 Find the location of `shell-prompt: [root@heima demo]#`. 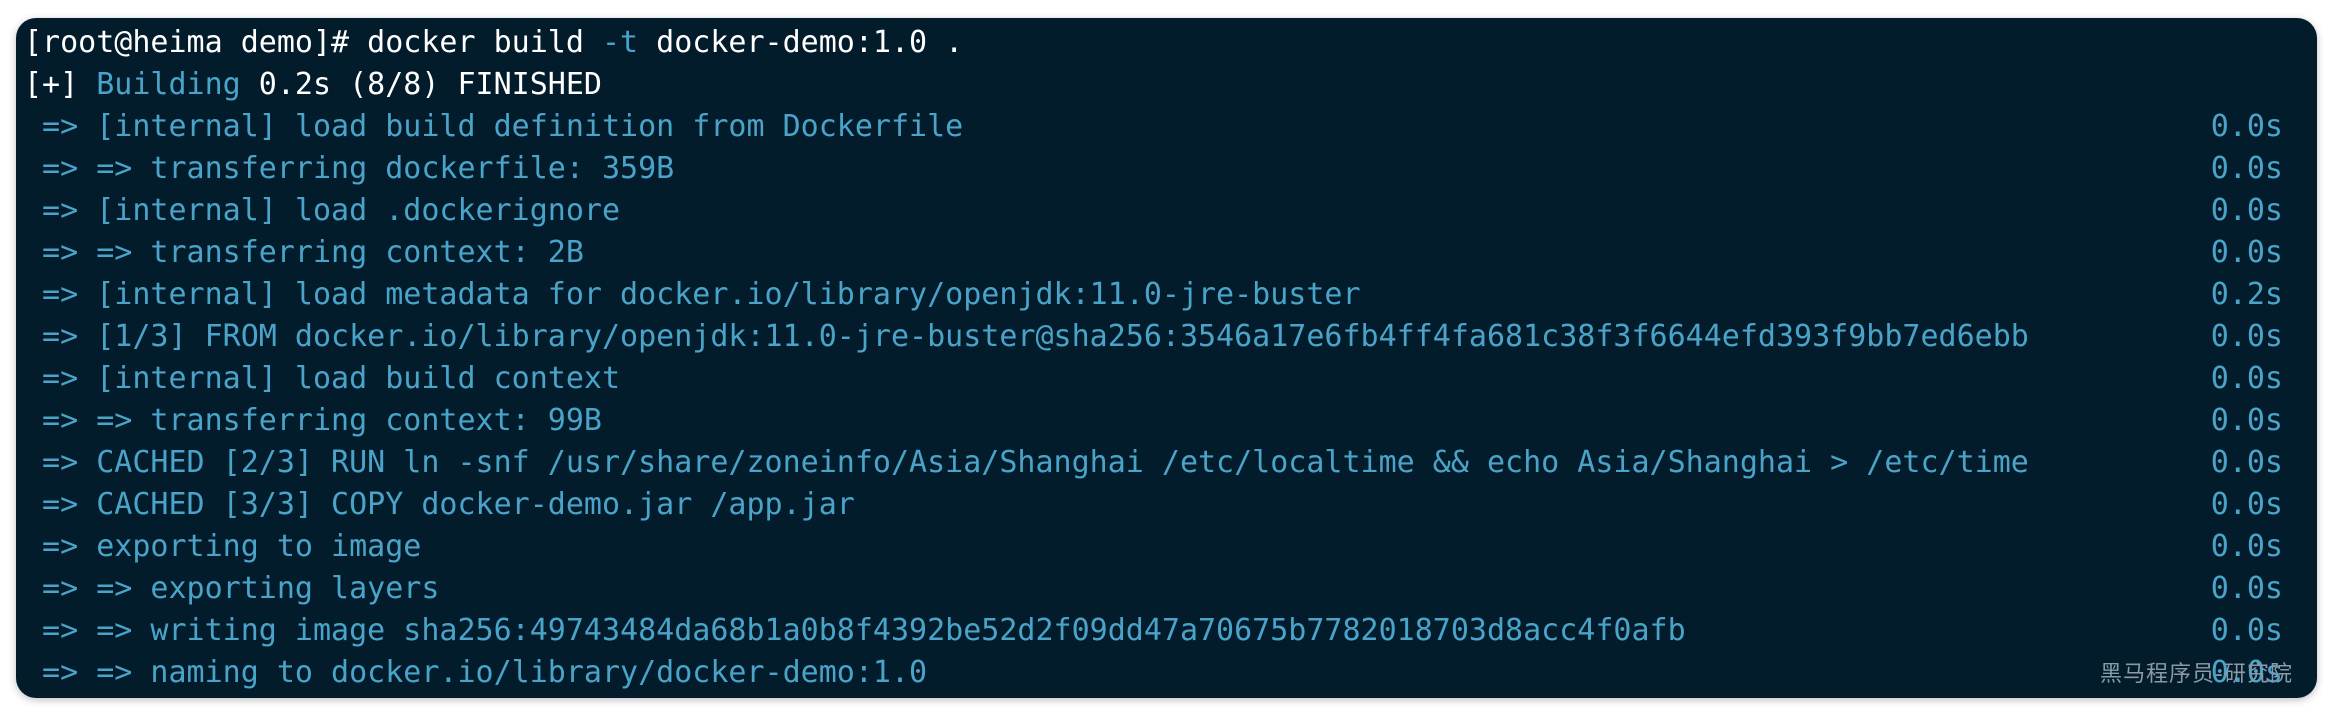

shell-prompt: [root@heima demo]# is located at coordinates (196, 42).